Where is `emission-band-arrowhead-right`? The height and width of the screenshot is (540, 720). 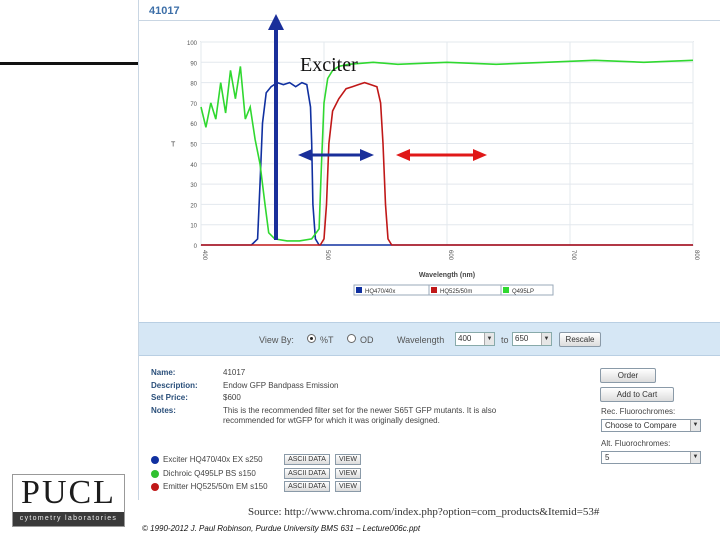 emission-band-arrowhead-right is located at coordinates (480, 155).